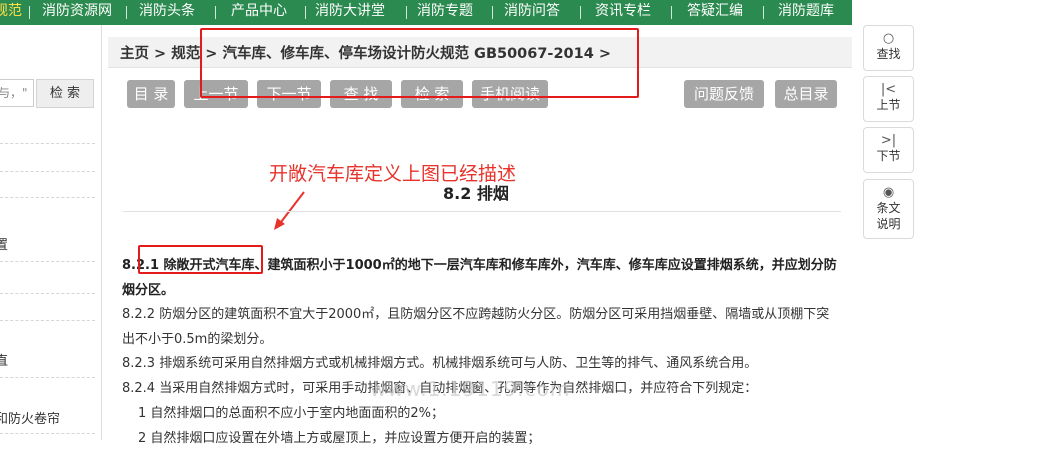 The height and width of the screenshot is (451, 1064). What do you see at coordinates (4, 243) in the screenshot?
I see `sidebar-item-setup: 置` at bounding box center [4, 243].